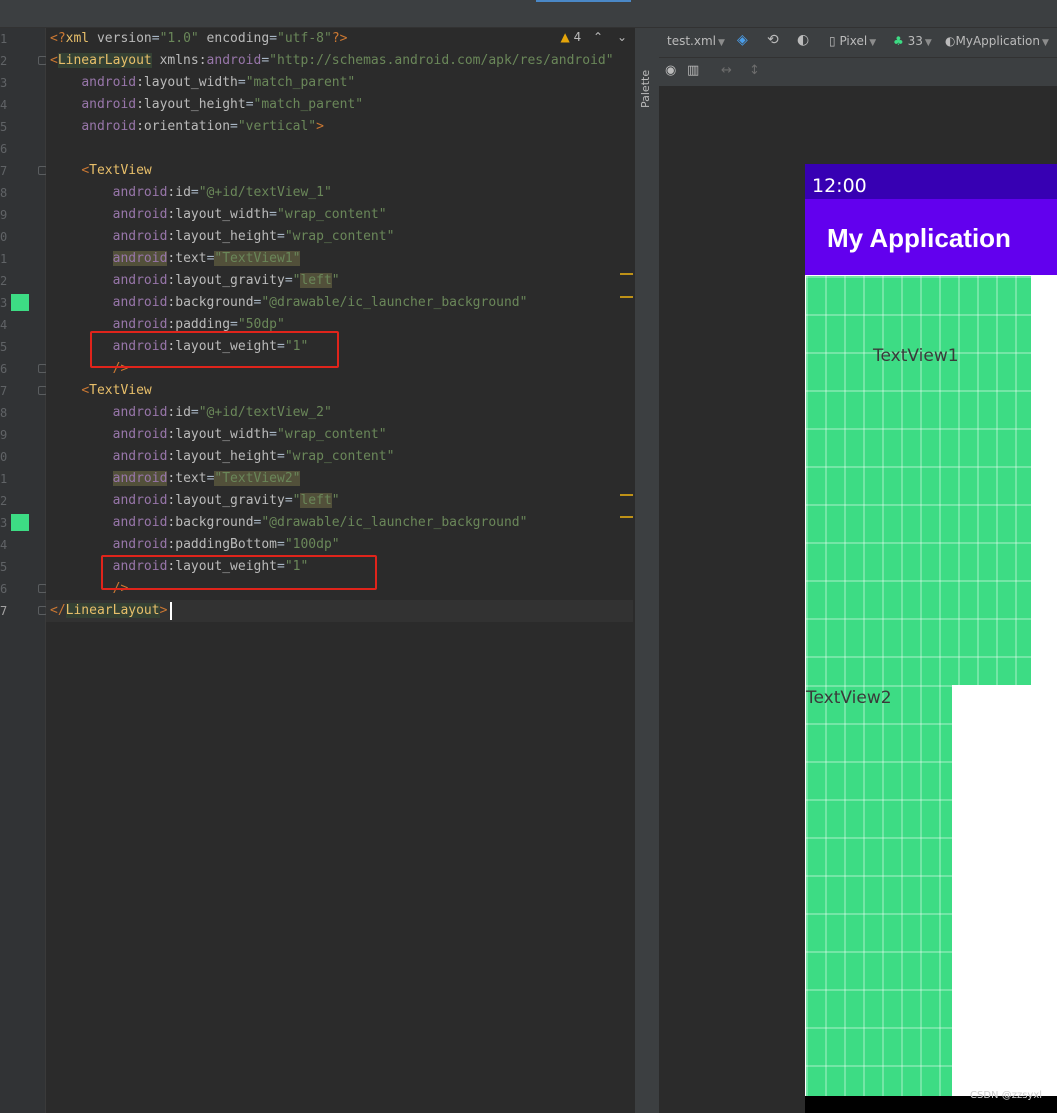  I want to click on android-icon: ♣, so click(898, 41).